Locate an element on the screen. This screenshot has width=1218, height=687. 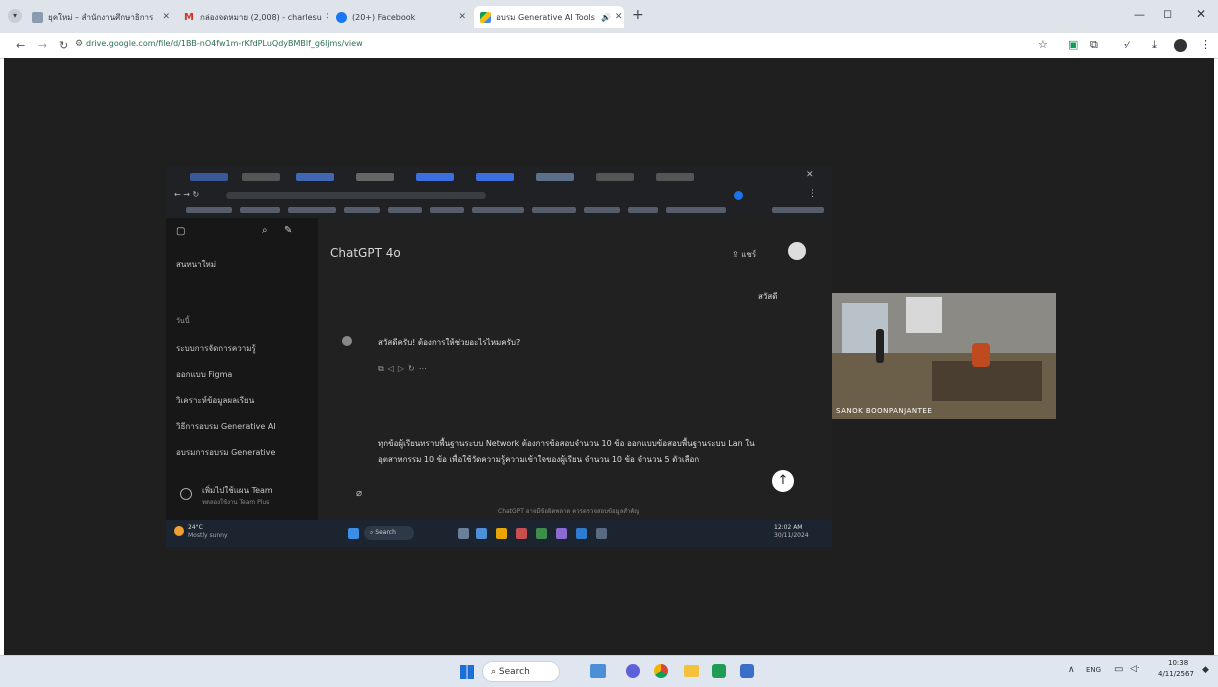
inner-close-icon: ✕ is located at coordinates (810, 175).